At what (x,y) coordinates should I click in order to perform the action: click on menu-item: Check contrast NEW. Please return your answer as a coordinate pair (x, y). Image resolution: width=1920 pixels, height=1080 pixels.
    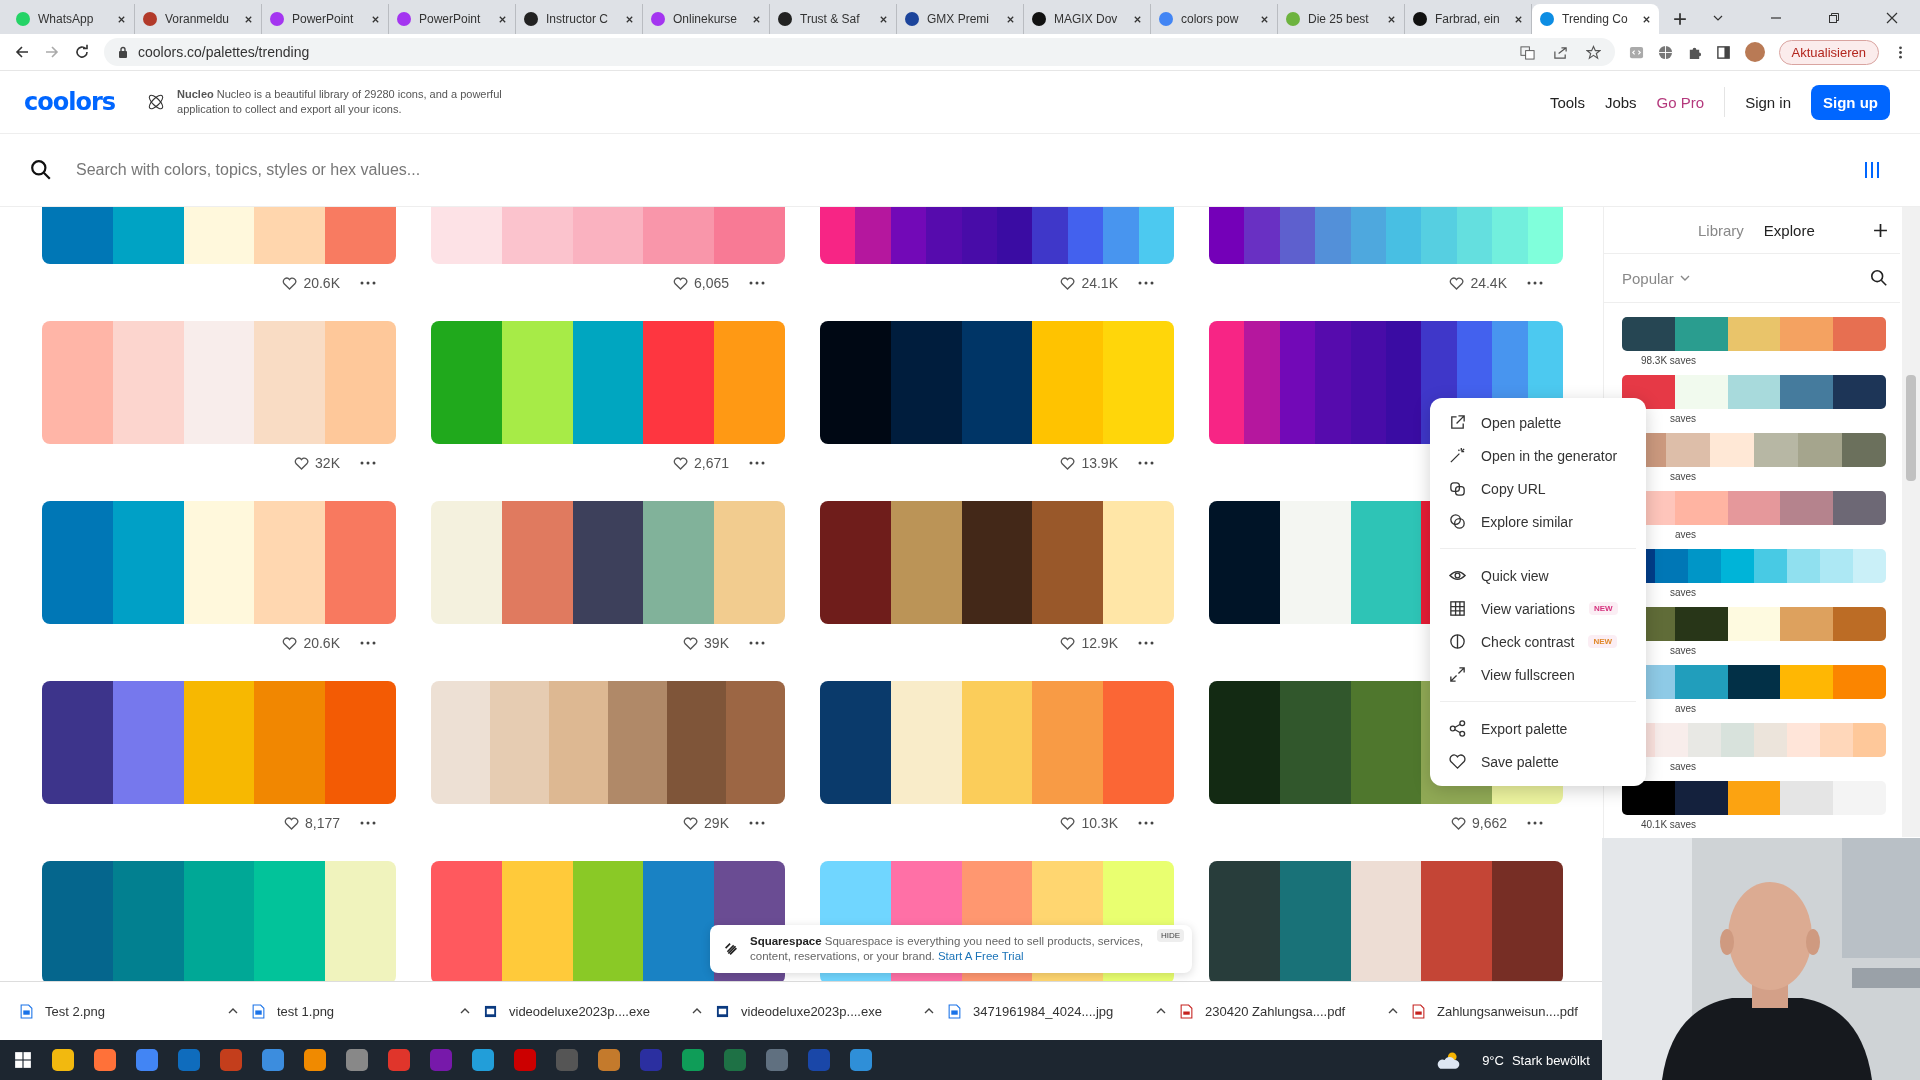
    Looking at the image, I should click on (1538, 641).